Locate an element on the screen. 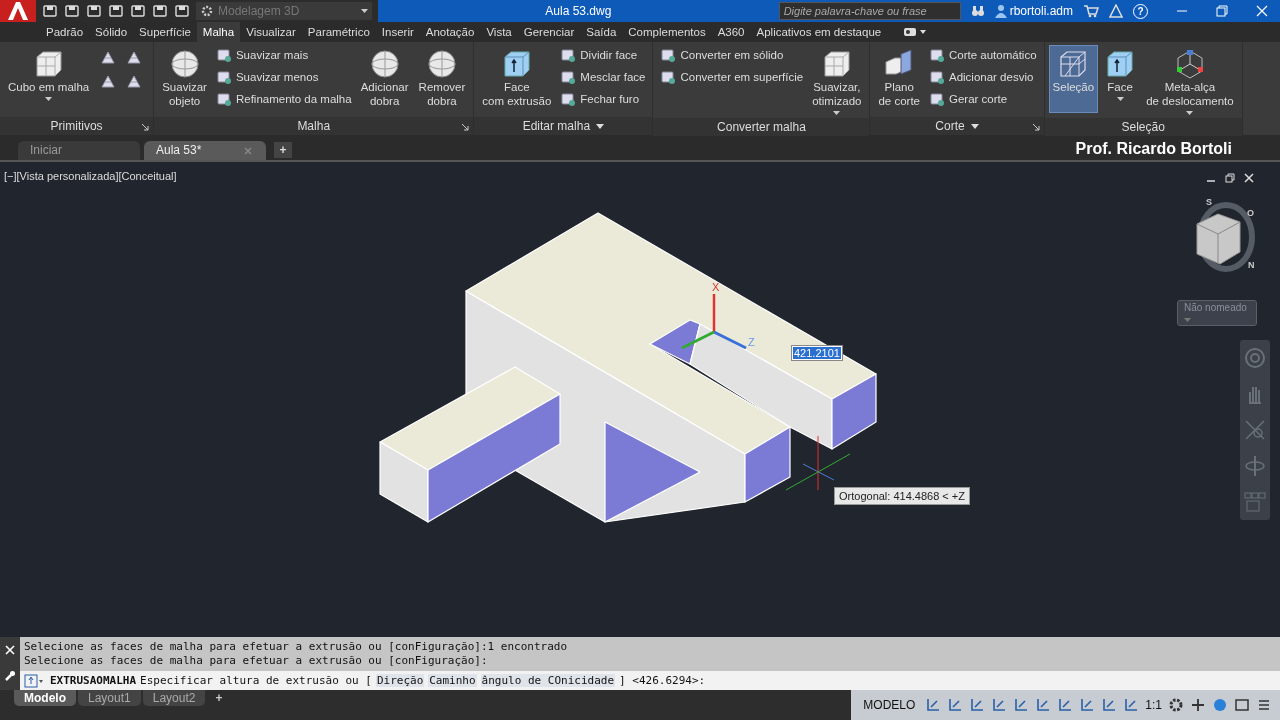 The width and height of the screenshot is (1280, 720). ribbon-tab: Anotação is located at coordinates (450, 32).